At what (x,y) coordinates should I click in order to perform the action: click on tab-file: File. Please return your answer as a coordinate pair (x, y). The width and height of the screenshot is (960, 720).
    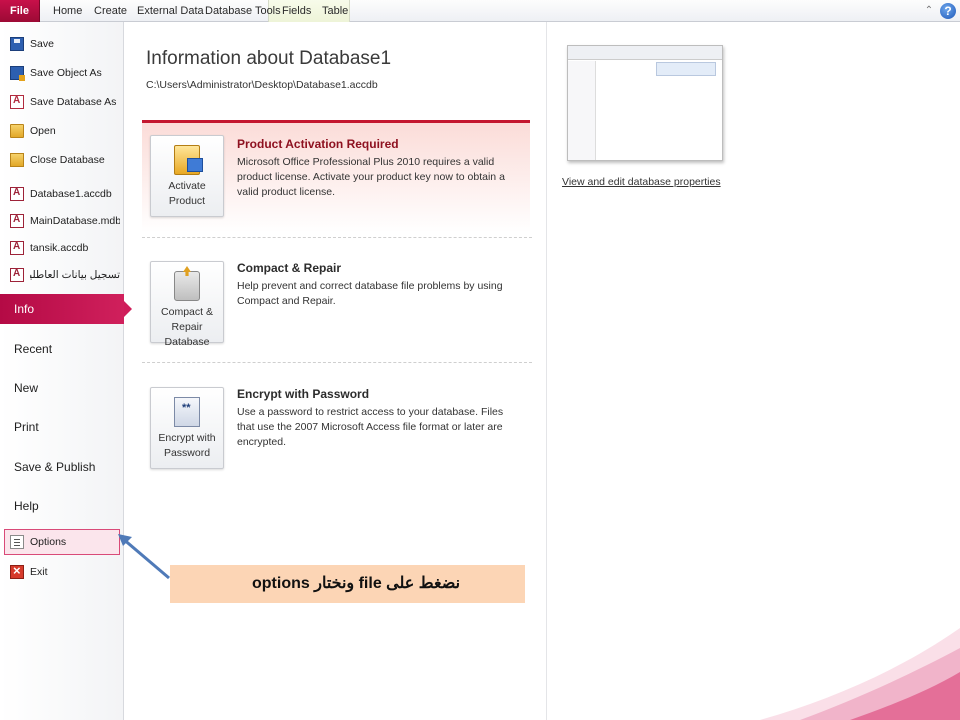
    Looking at the image, I should click on (20, 11).